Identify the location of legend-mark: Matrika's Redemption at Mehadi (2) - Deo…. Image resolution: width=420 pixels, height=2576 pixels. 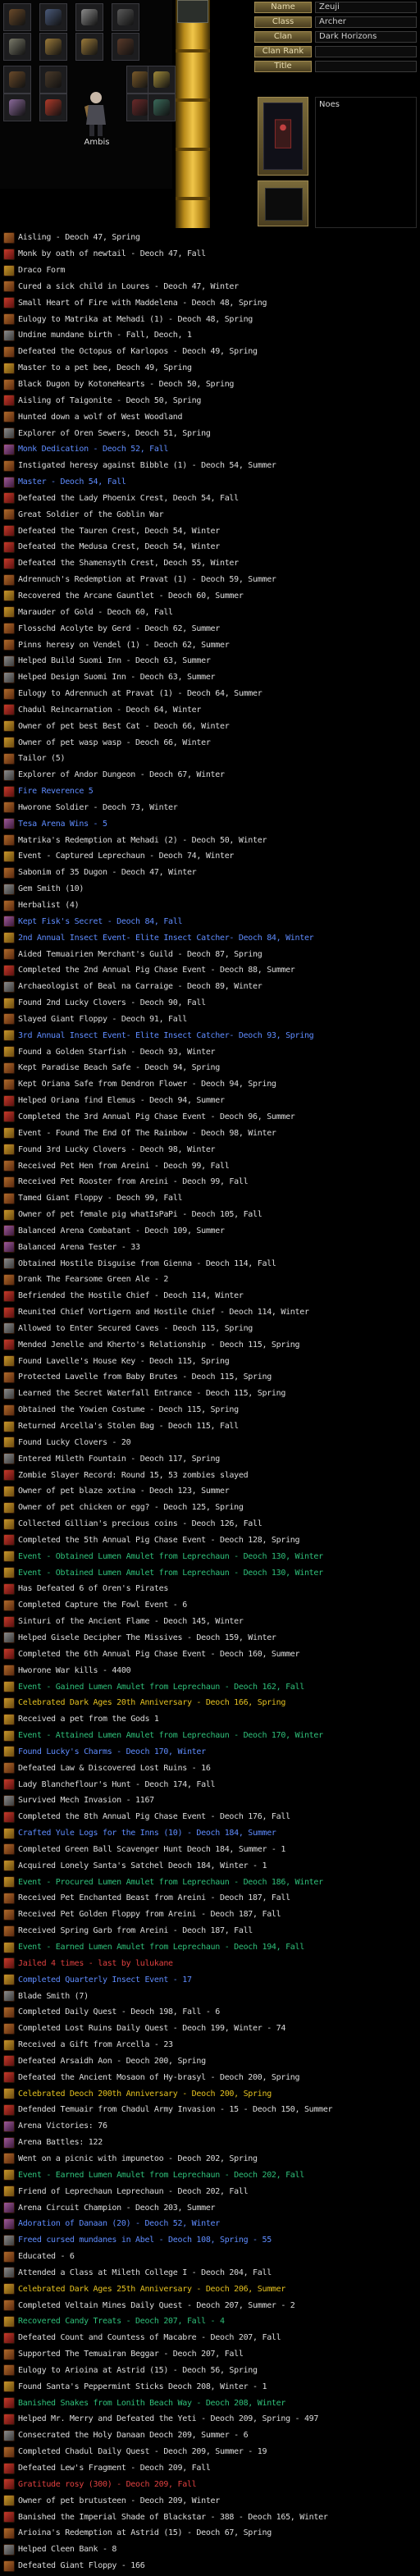
(210, 840).